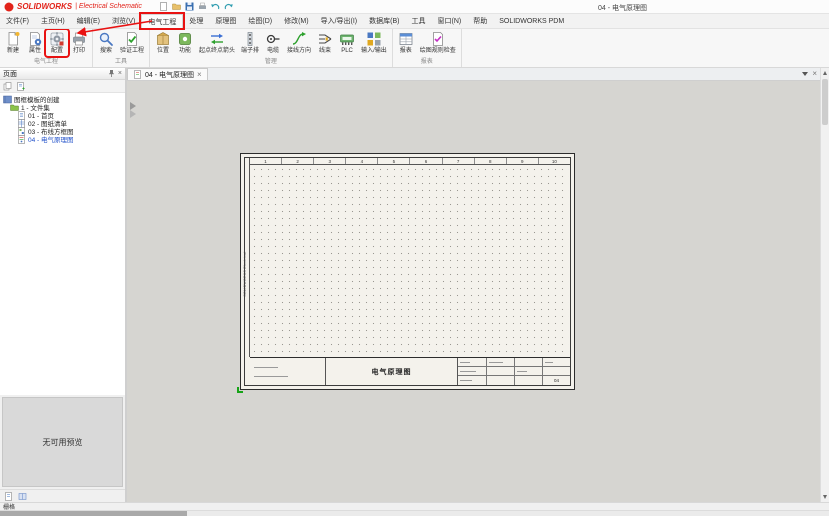 The image size is (829, 516). I want to click on cable-button: 电缆, so click(273, 43).